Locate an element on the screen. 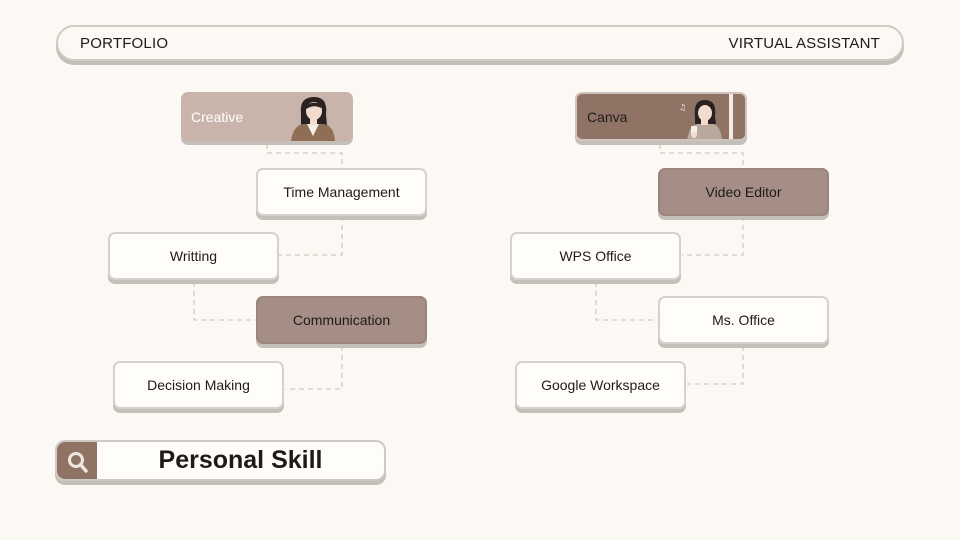 Image resolution: width=960 pixels, height=540 pixels. search-icon is located at coordinates (78, 462).